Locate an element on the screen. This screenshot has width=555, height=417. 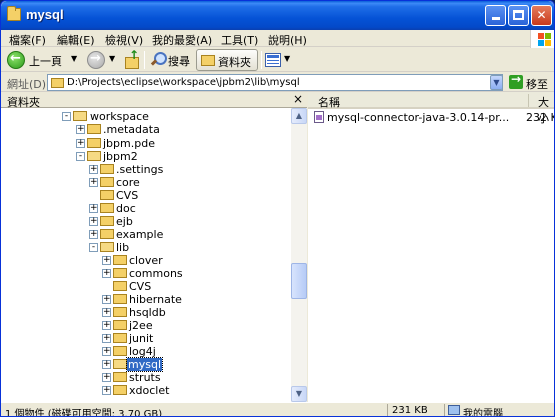
menu-edit: 編輯(E) is located at coordinates (76, 40).